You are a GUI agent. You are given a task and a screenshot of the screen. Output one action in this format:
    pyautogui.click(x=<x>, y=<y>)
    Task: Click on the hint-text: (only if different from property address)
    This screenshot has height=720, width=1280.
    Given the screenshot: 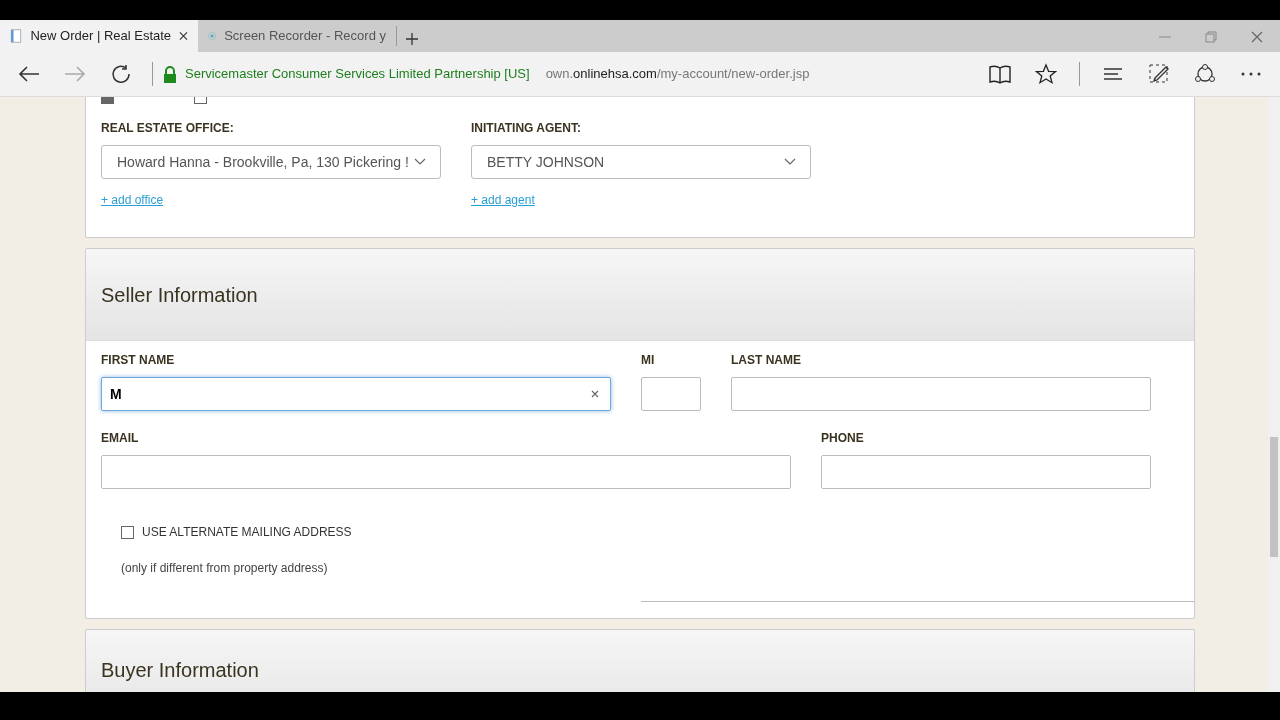 What is the action you would take?
    pyautogui.click(x=225, y=568)
    